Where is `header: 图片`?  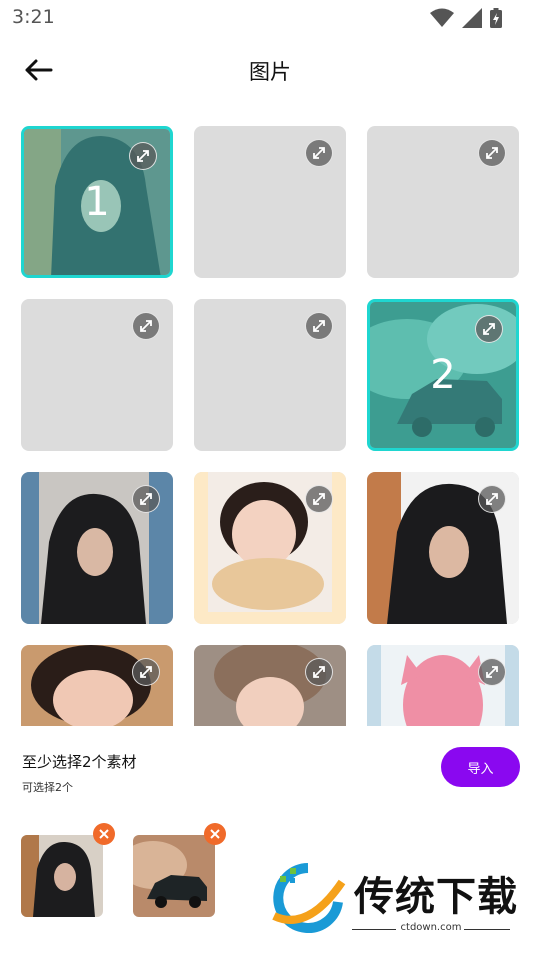
header: 图片 is located at coordinates (270, 70).